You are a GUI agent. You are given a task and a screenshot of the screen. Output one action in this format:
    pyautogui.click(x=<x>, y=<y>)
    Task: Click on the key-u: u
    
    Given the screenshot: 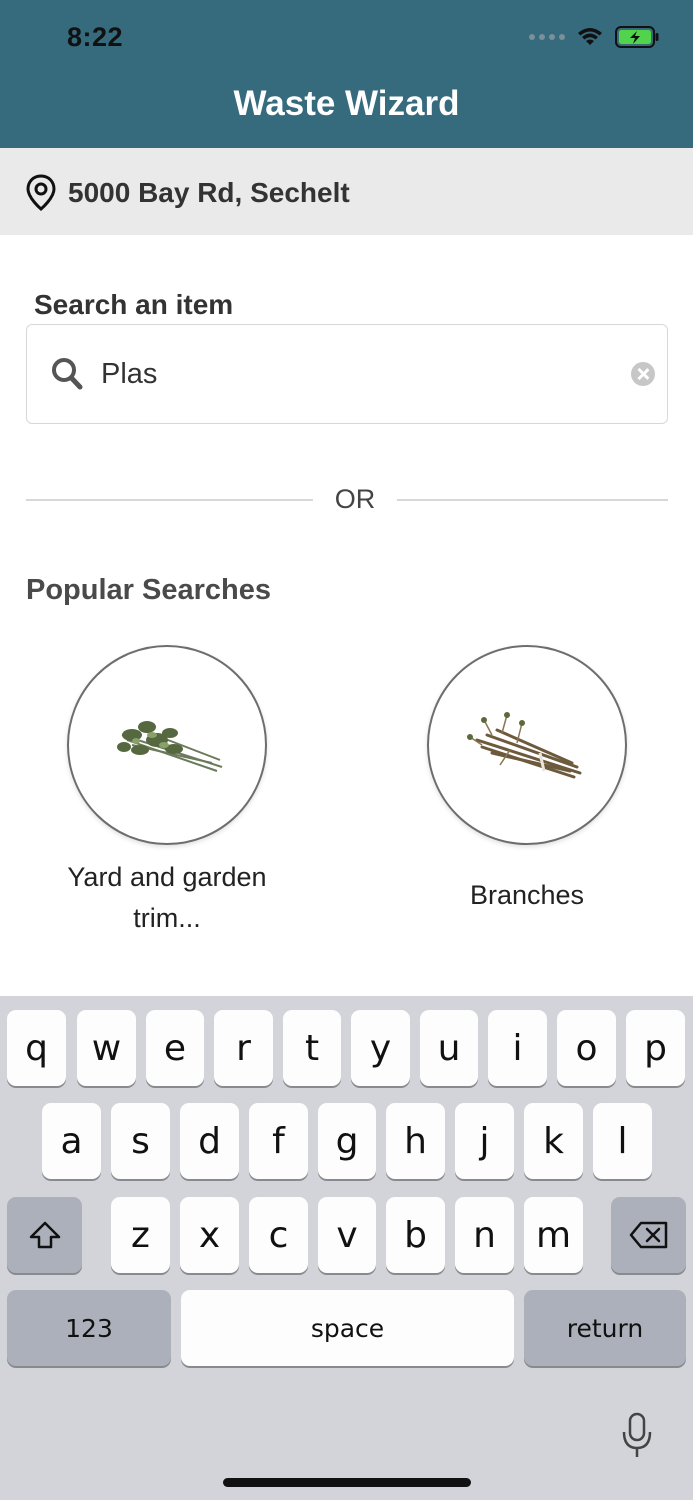 What is the action you would take?
    pyautogui.click(x=449, y=1048)
    